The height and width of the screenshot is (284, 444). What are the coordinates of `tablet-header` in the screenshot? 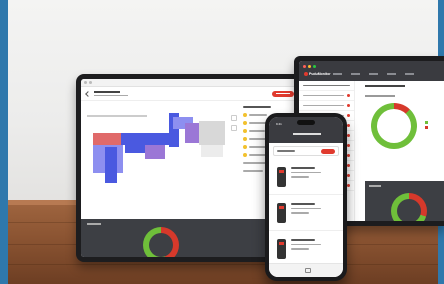 It's located at (190, 94).